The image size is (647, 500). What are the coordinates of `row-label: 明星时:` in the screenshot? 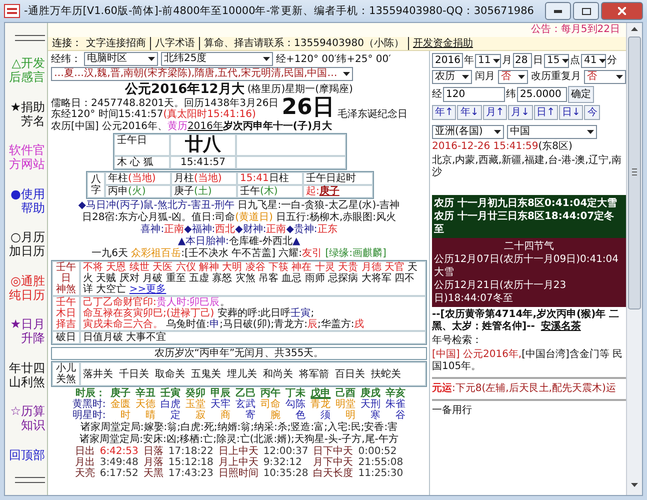 It's located at (89, 415).